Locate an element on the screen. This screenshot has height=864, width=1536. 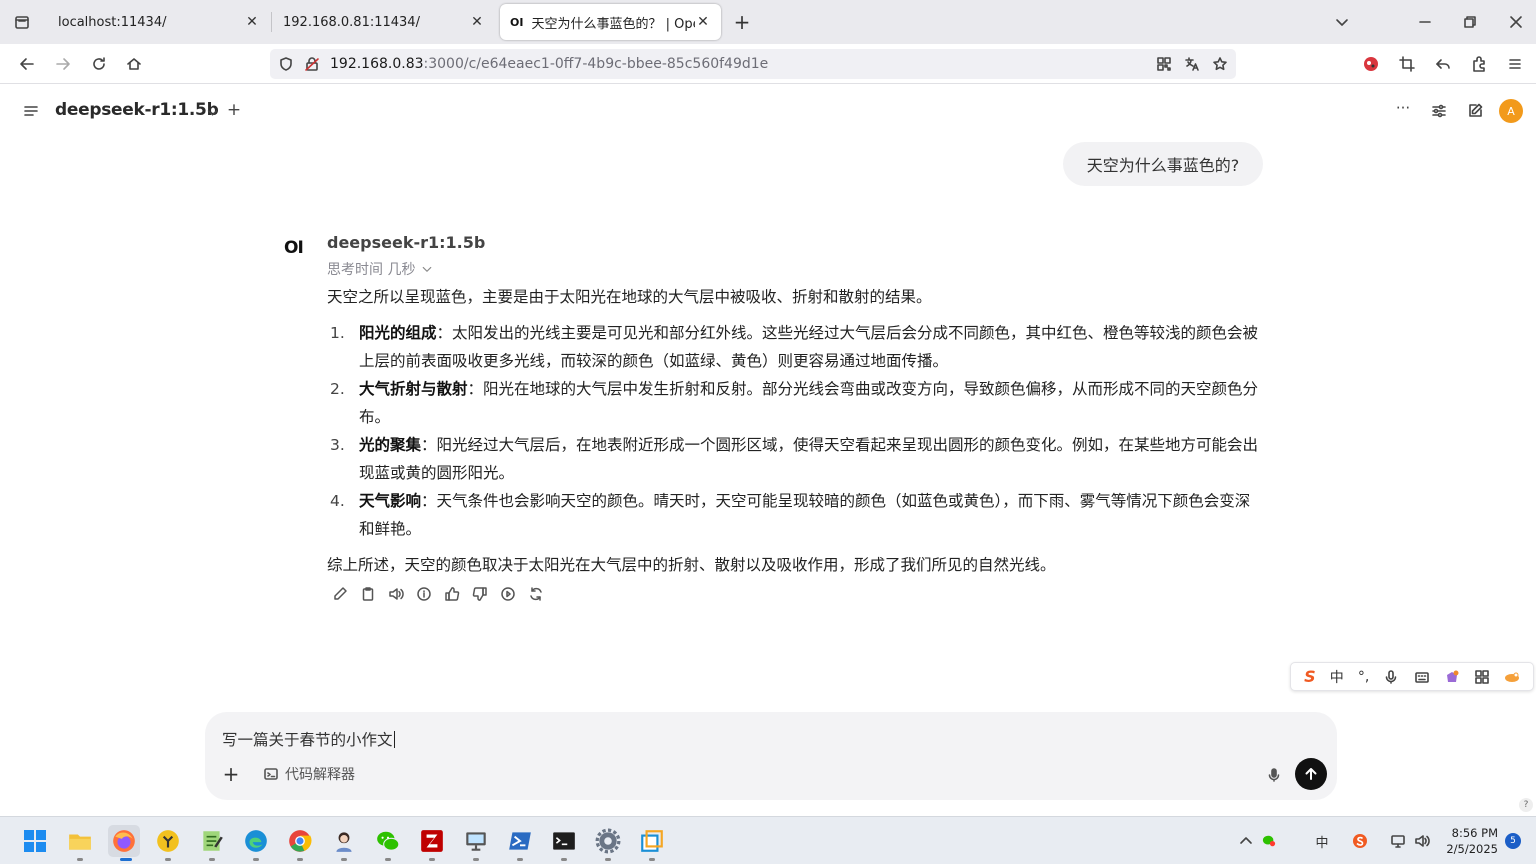
tray-clock: 8:56 PM 2/5/2025 is located at coordinates (1471, 841).